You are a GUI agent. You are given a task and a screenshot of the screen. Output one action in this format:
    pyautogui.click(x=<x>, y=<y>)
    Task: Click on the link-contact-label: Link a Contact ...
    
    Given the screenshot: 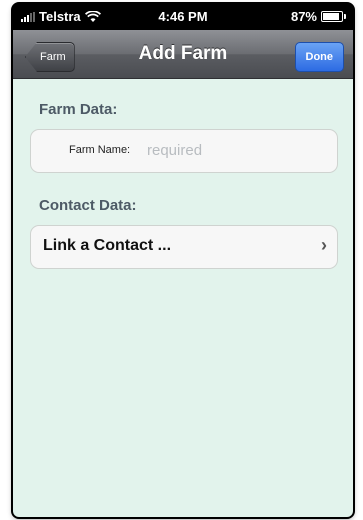 What is the action you would take?
    pyautogui.click(x=107, y=245)
    